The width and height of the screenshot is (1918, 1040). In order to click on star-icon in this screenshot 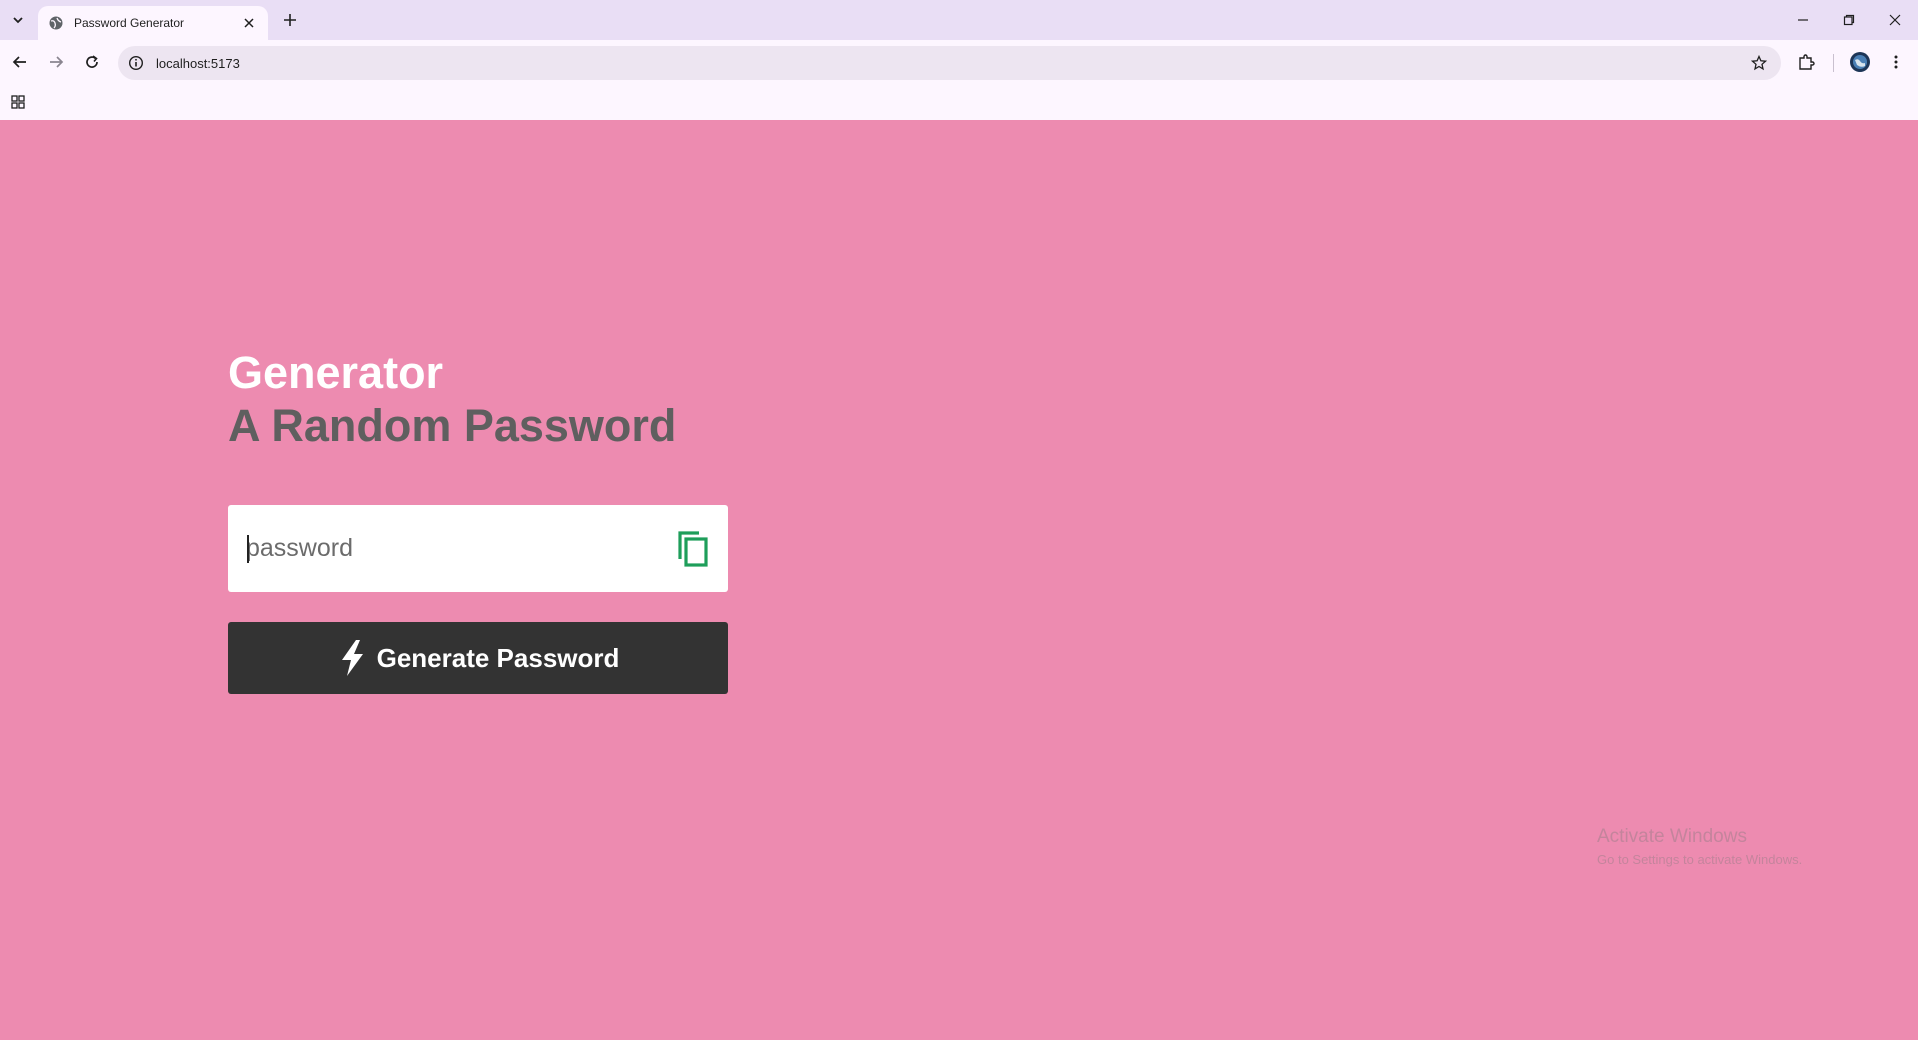, I will do `click(1759, 63)`.